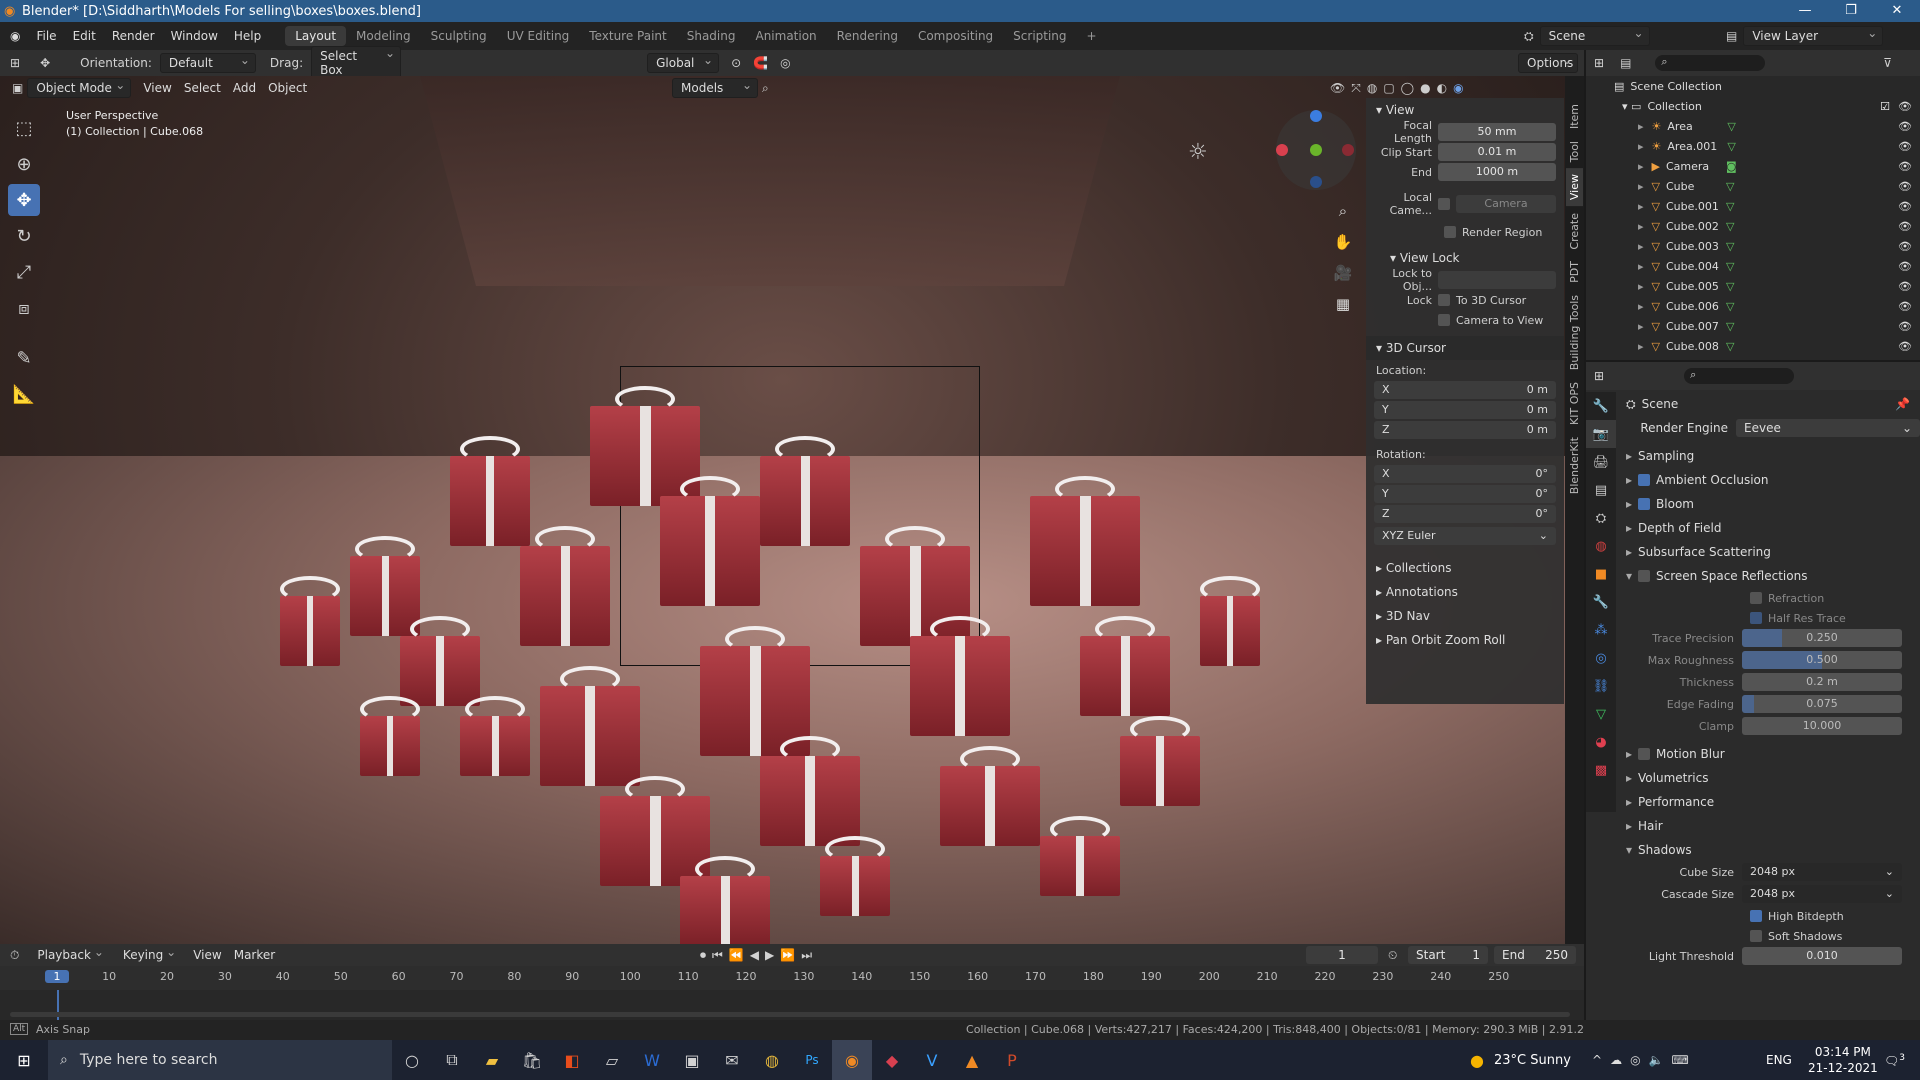  What do you see at coordinates (492, 1060) in the screenshot?
I see `file-explorer-icon: ▰` at bounding box center [492, 1060].